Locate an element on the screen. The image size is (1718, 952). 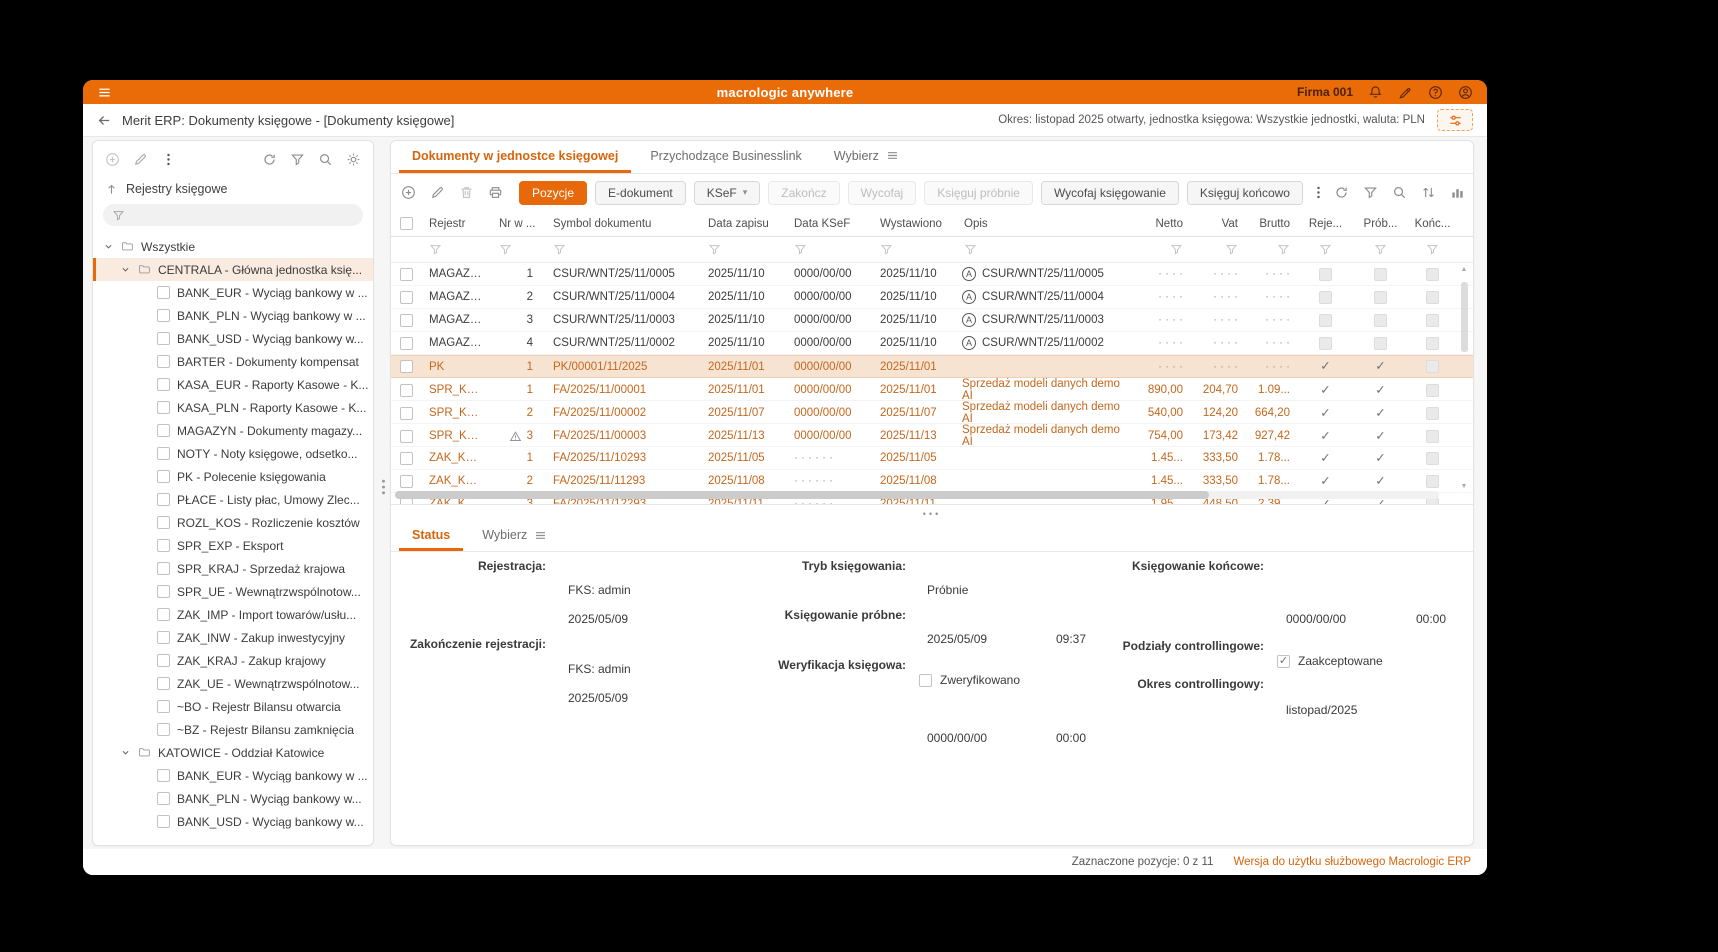
panel-splitter-handle: ••• is located at coordinates (932, 513).